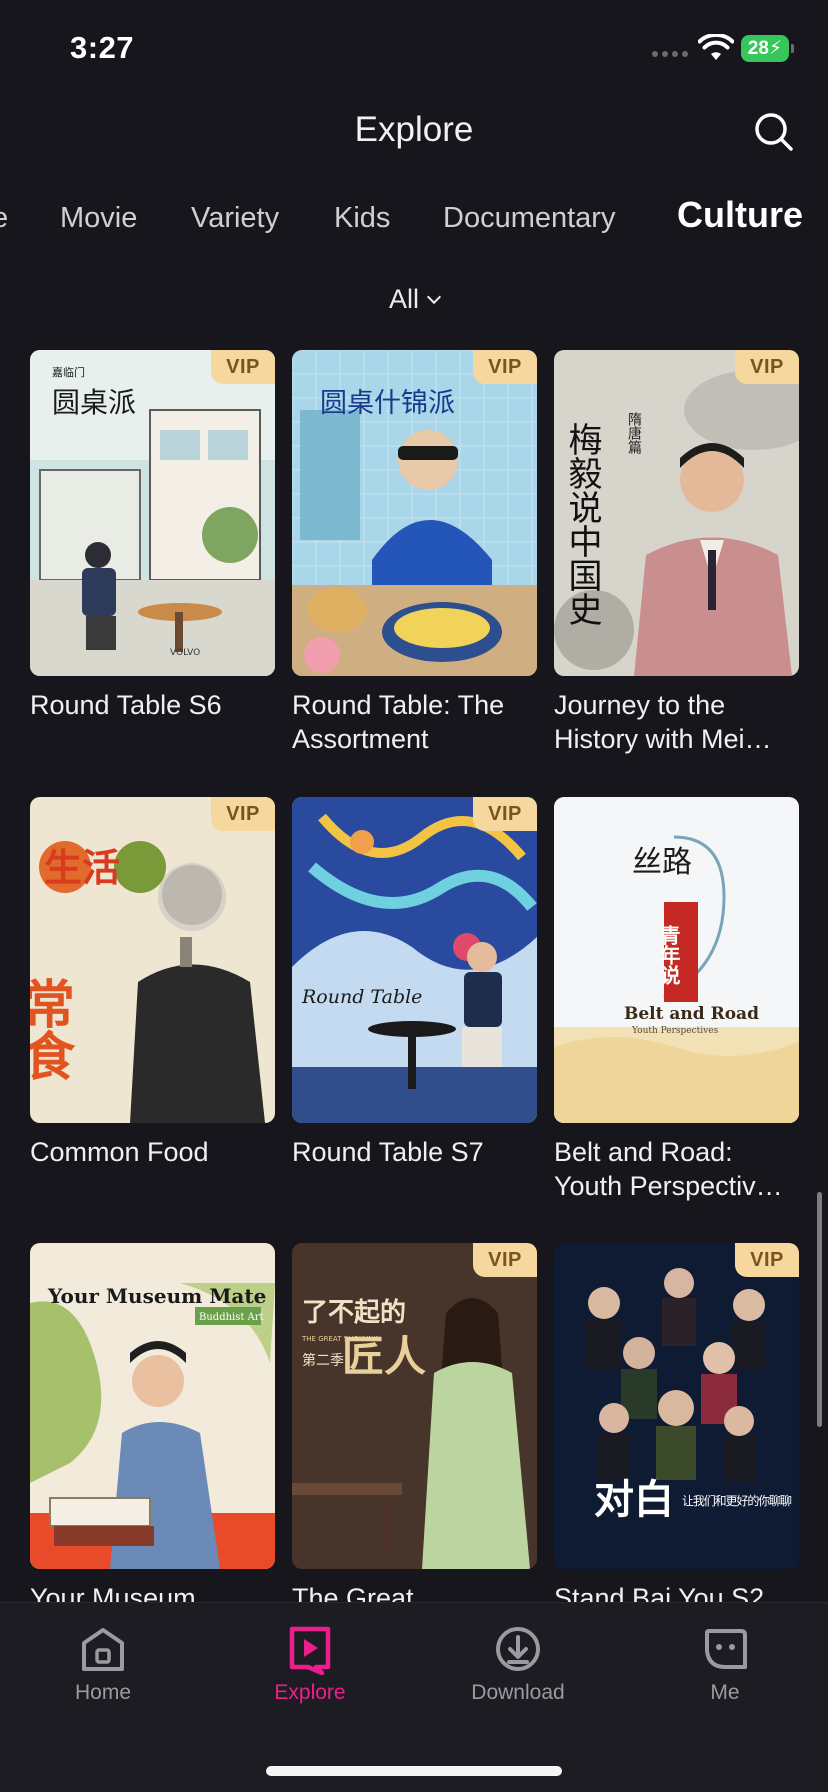 The height and width of the screenshot is (1792, 828). Describe the element at coordinates (819, 1309) in the screenshot. I see `scrollbar` at that location.